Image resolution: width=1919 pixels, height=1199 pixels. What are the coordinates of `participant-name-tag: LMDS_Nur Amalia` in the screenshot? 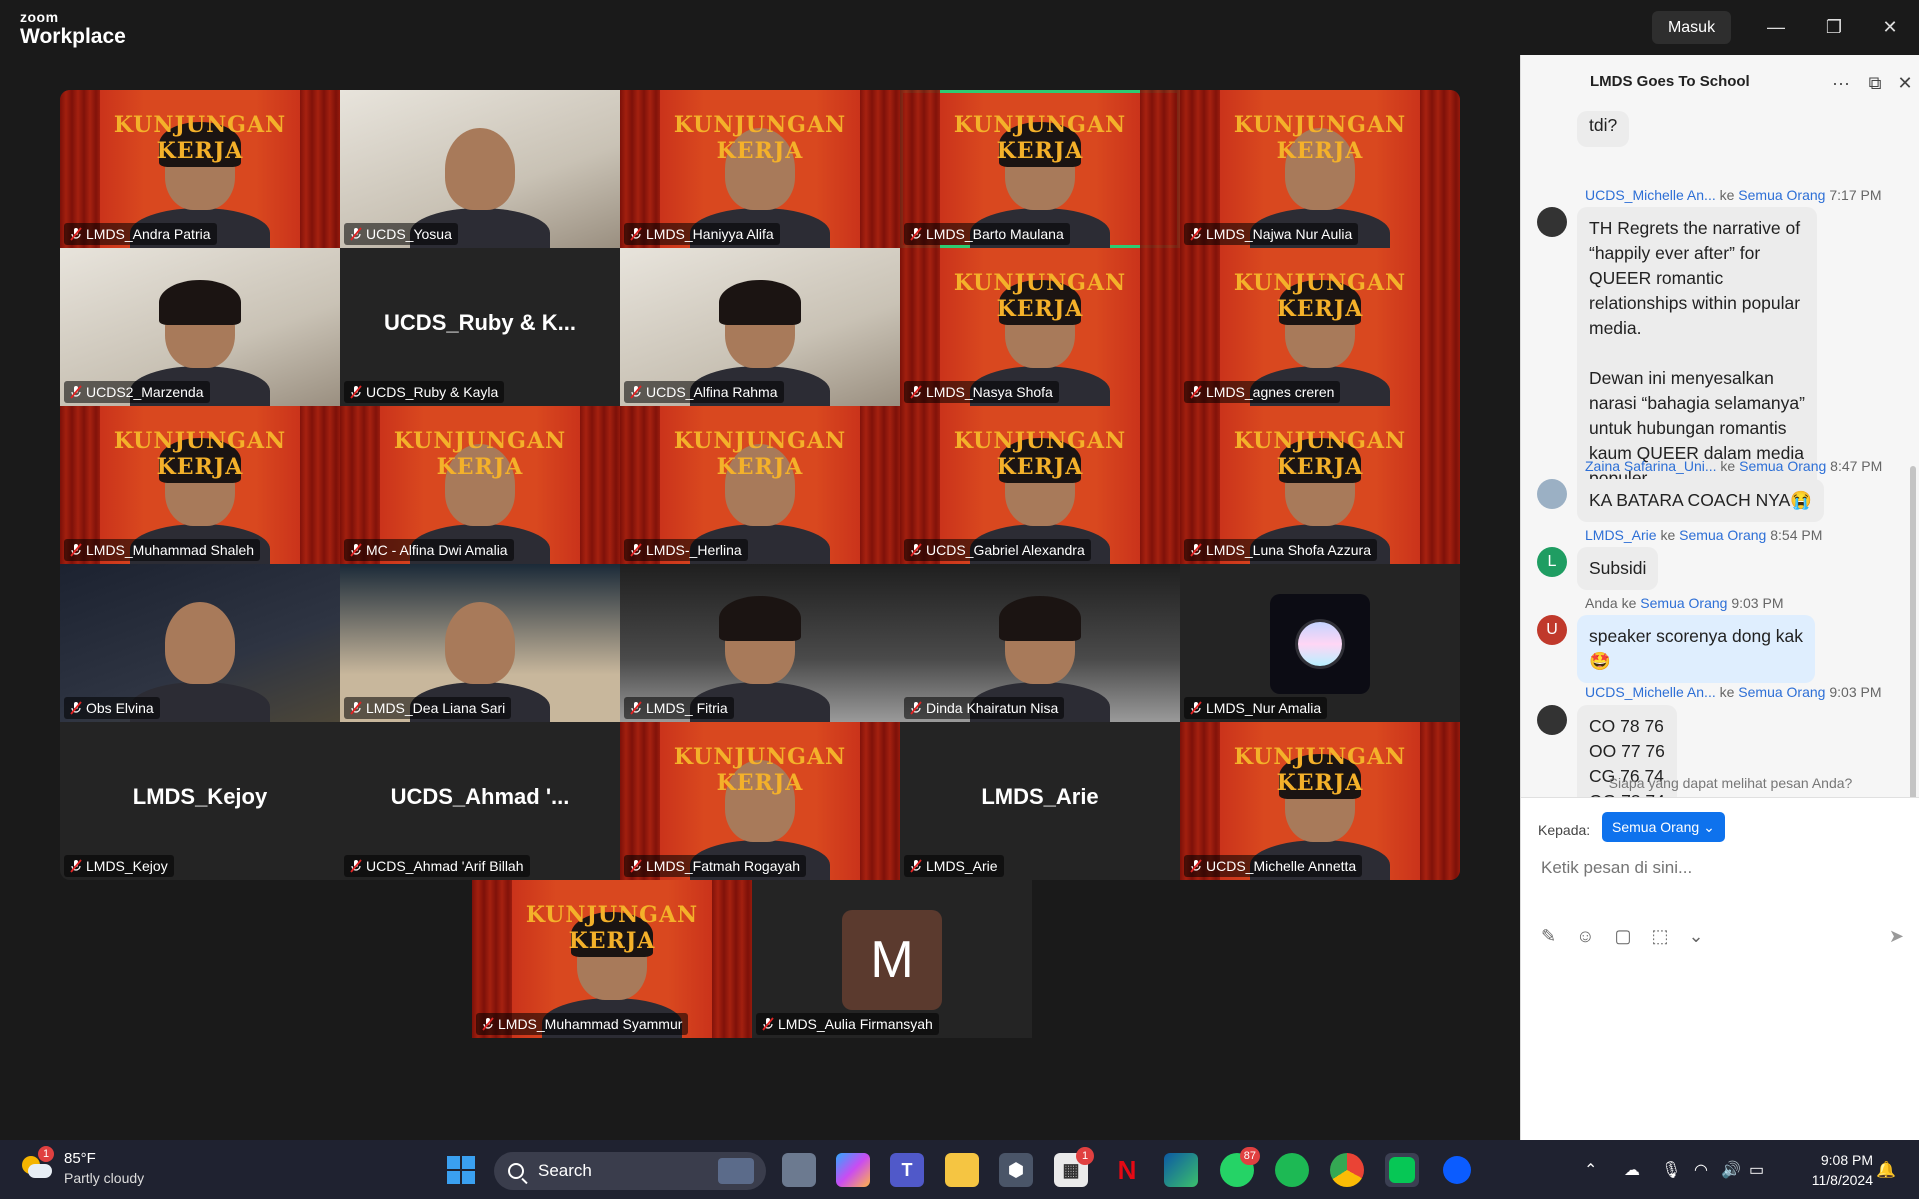 It's located at (1256, 708).